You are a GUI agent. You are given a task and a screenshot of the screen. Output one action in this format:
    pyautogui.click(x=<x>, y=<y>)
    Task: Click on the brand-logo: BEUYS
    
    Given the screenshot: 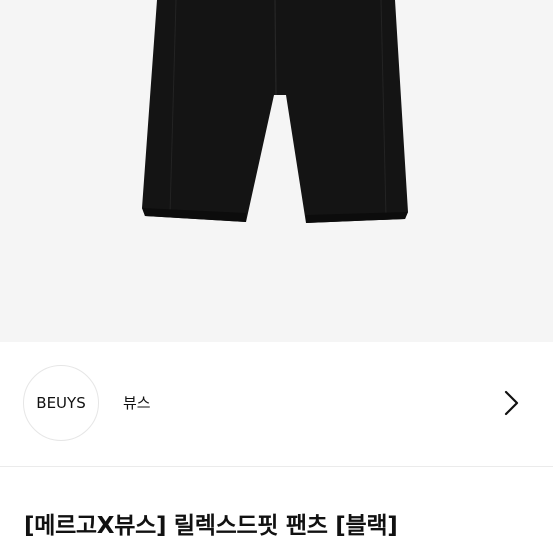 What is the action you would take?
    pyautogui.click(x=61, y=403)
    